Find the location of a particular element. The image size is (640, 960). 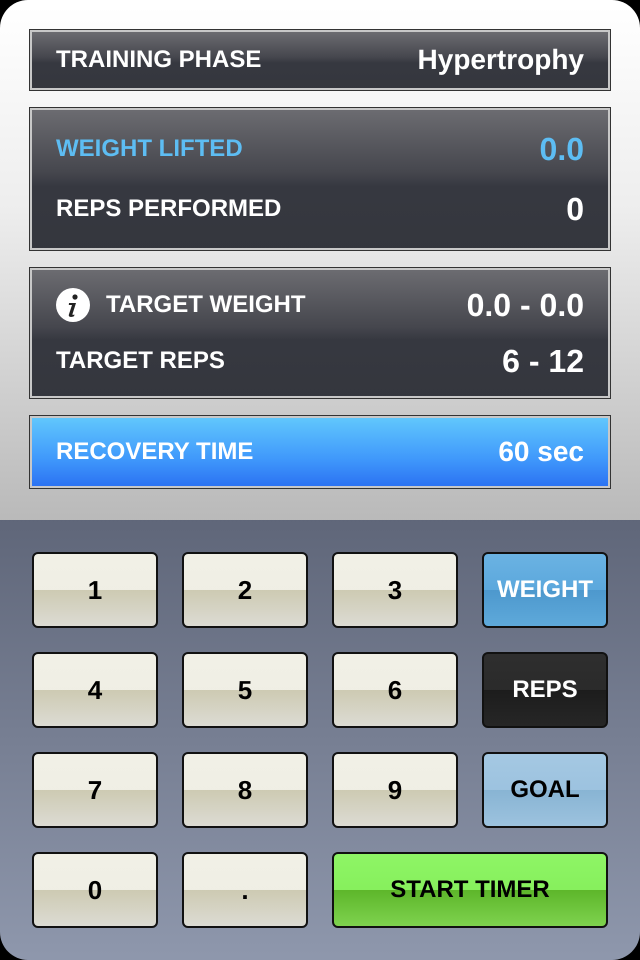

keypad-key: 5 is located at coordinates (245, 690).